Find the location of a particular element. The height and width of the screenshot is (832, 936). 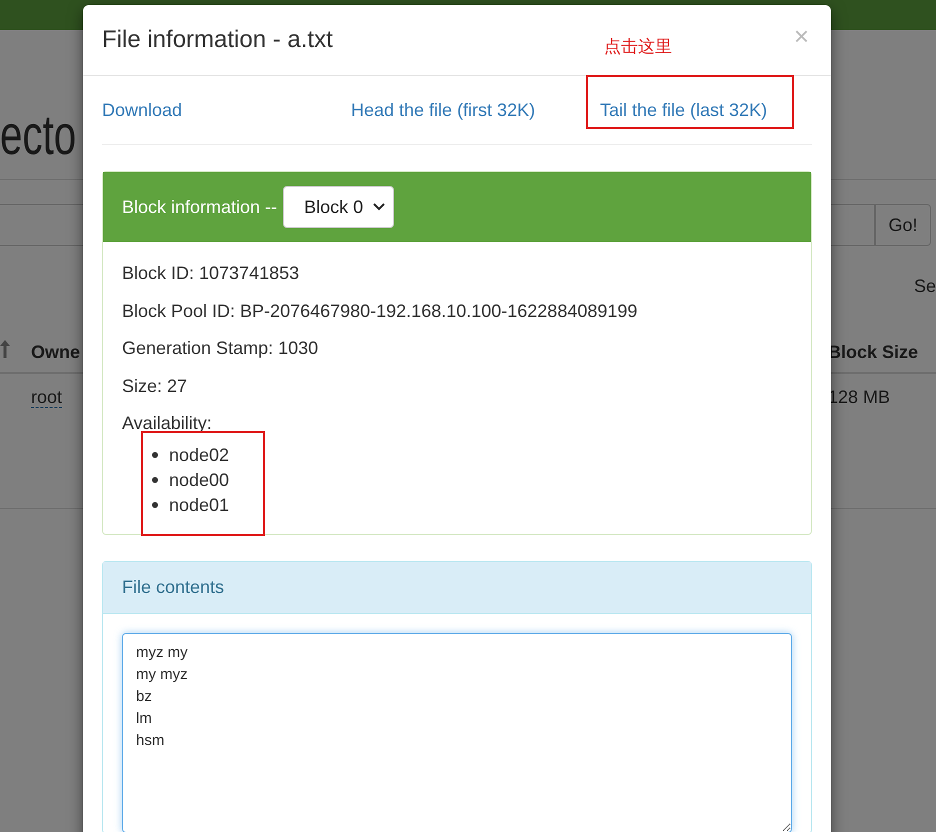

info-text: Size: 27 is located at coordinates (155, 386).